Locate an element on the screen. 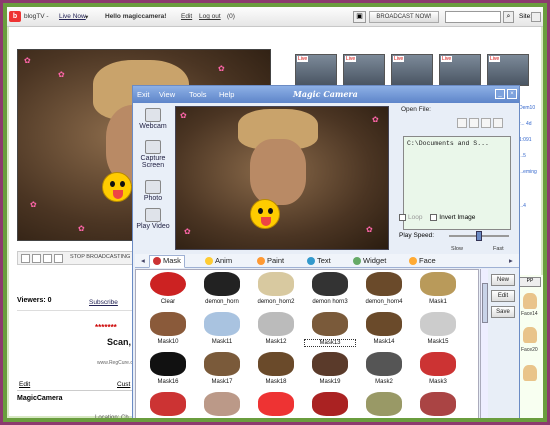 The height and width of the screenshot is (425, 550). viewers-count: Viewers: 0 is located at coordinates (34, 300).